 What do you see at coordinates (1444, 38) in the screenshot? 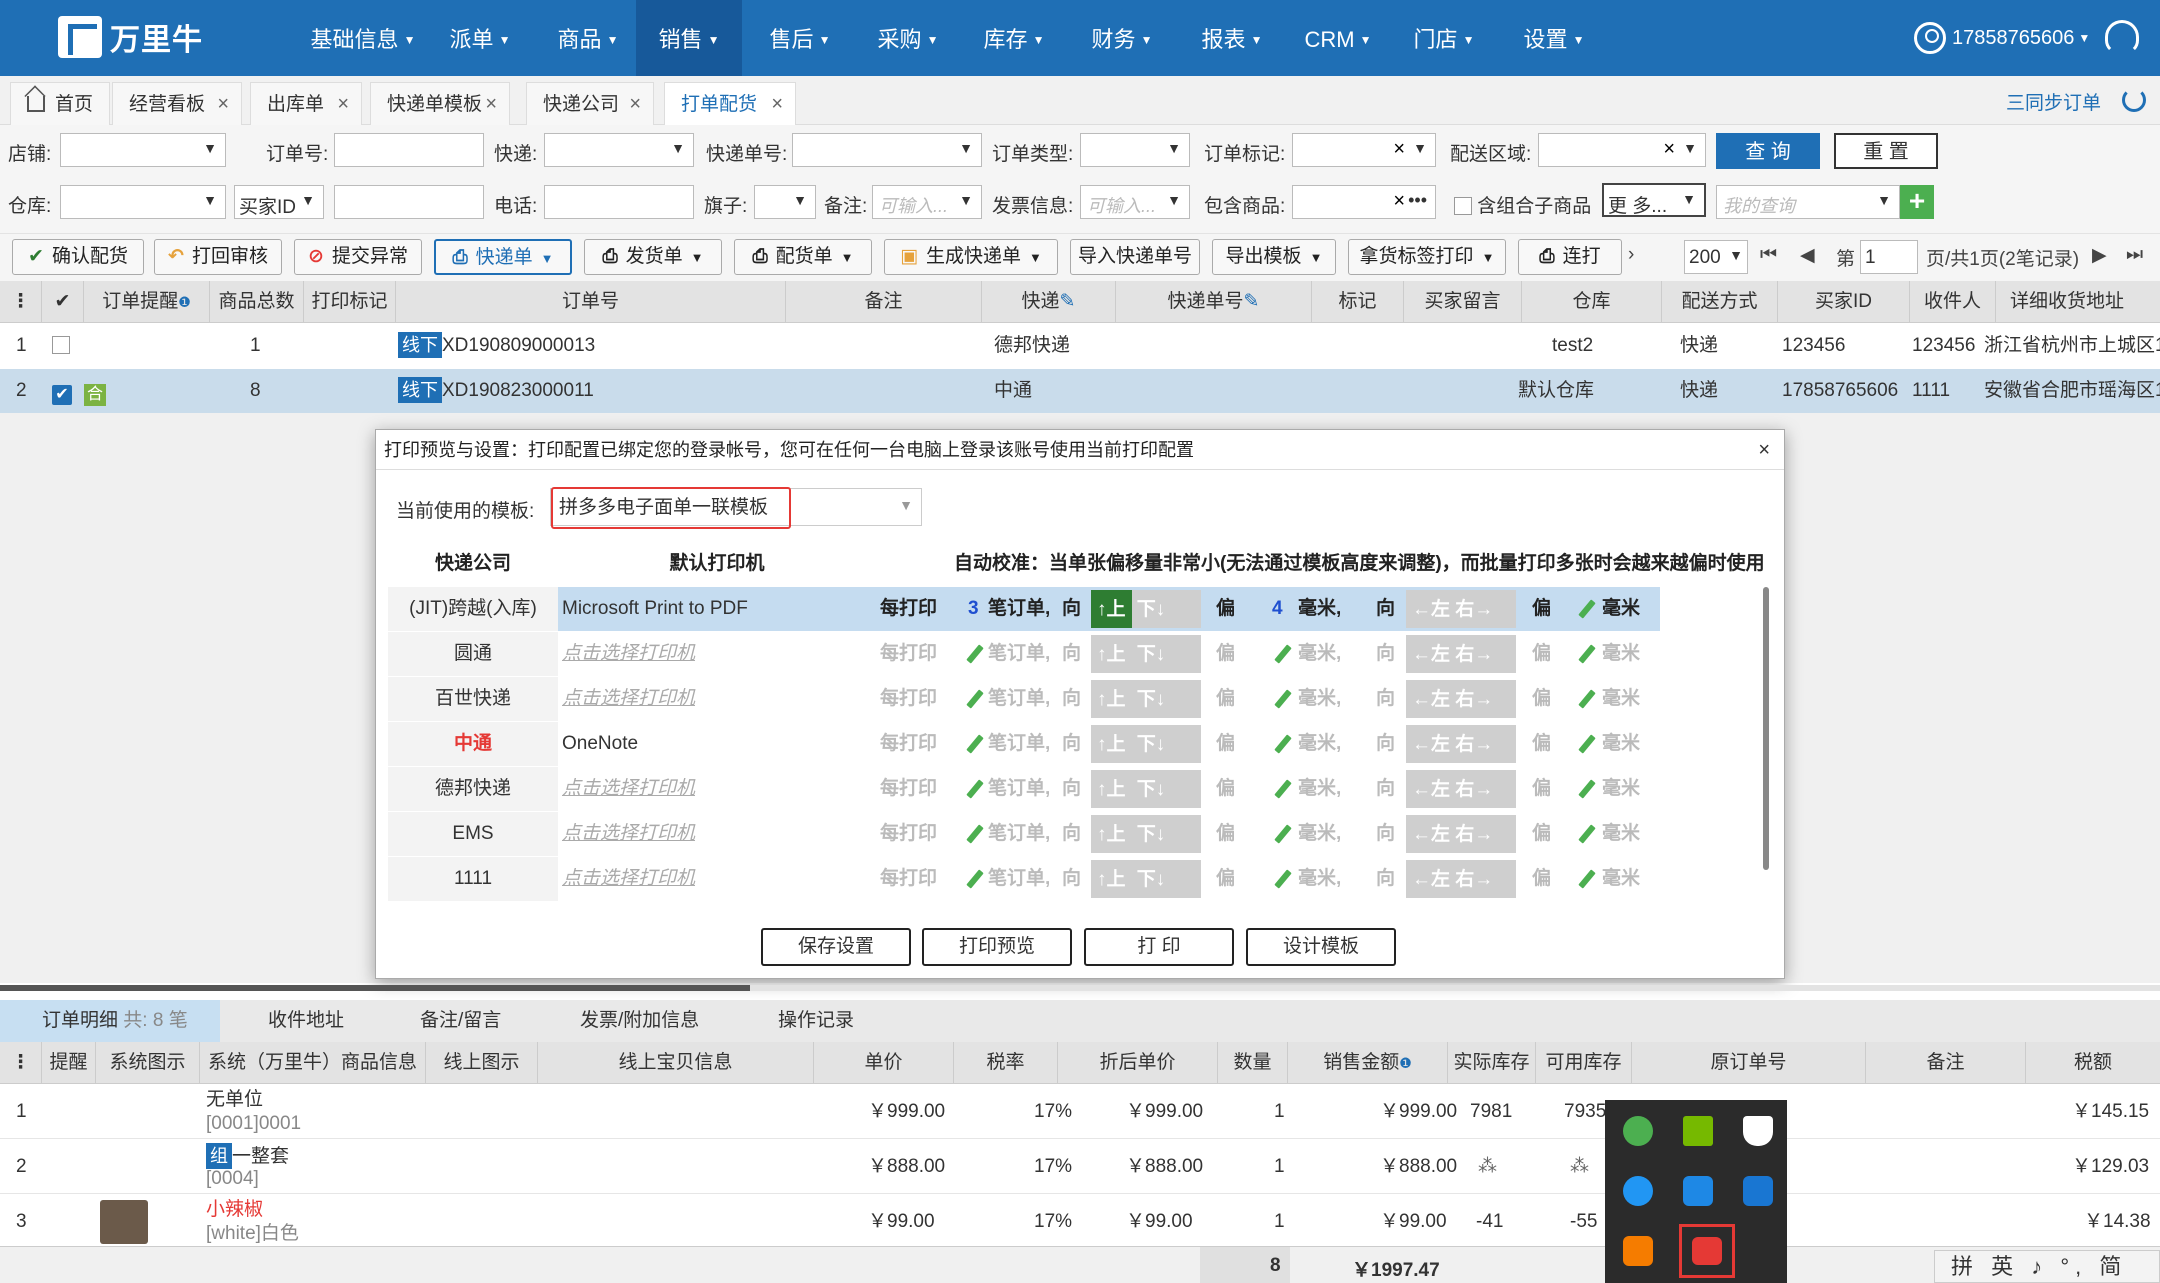
I see `nav-stores: 门店 ▼` at bounding box center [1444, 38].